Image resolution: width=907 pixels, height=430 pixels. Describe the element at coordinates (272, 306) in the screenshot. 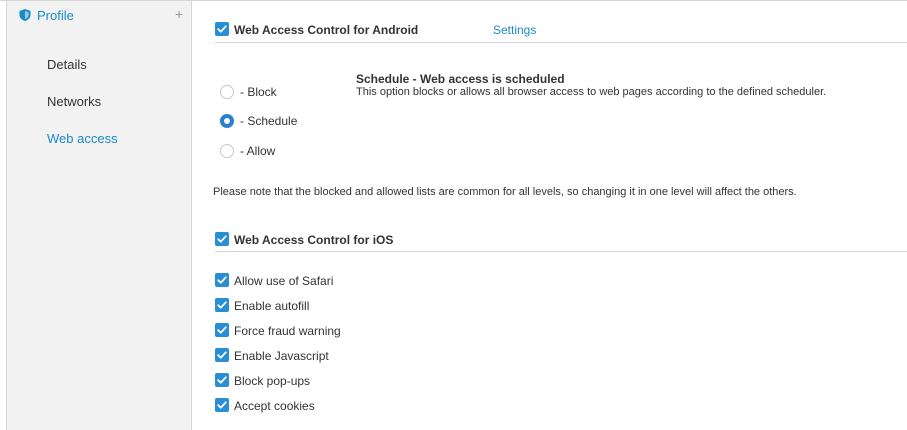

I see `enable-autofill-label: Enable autofill` at that location.